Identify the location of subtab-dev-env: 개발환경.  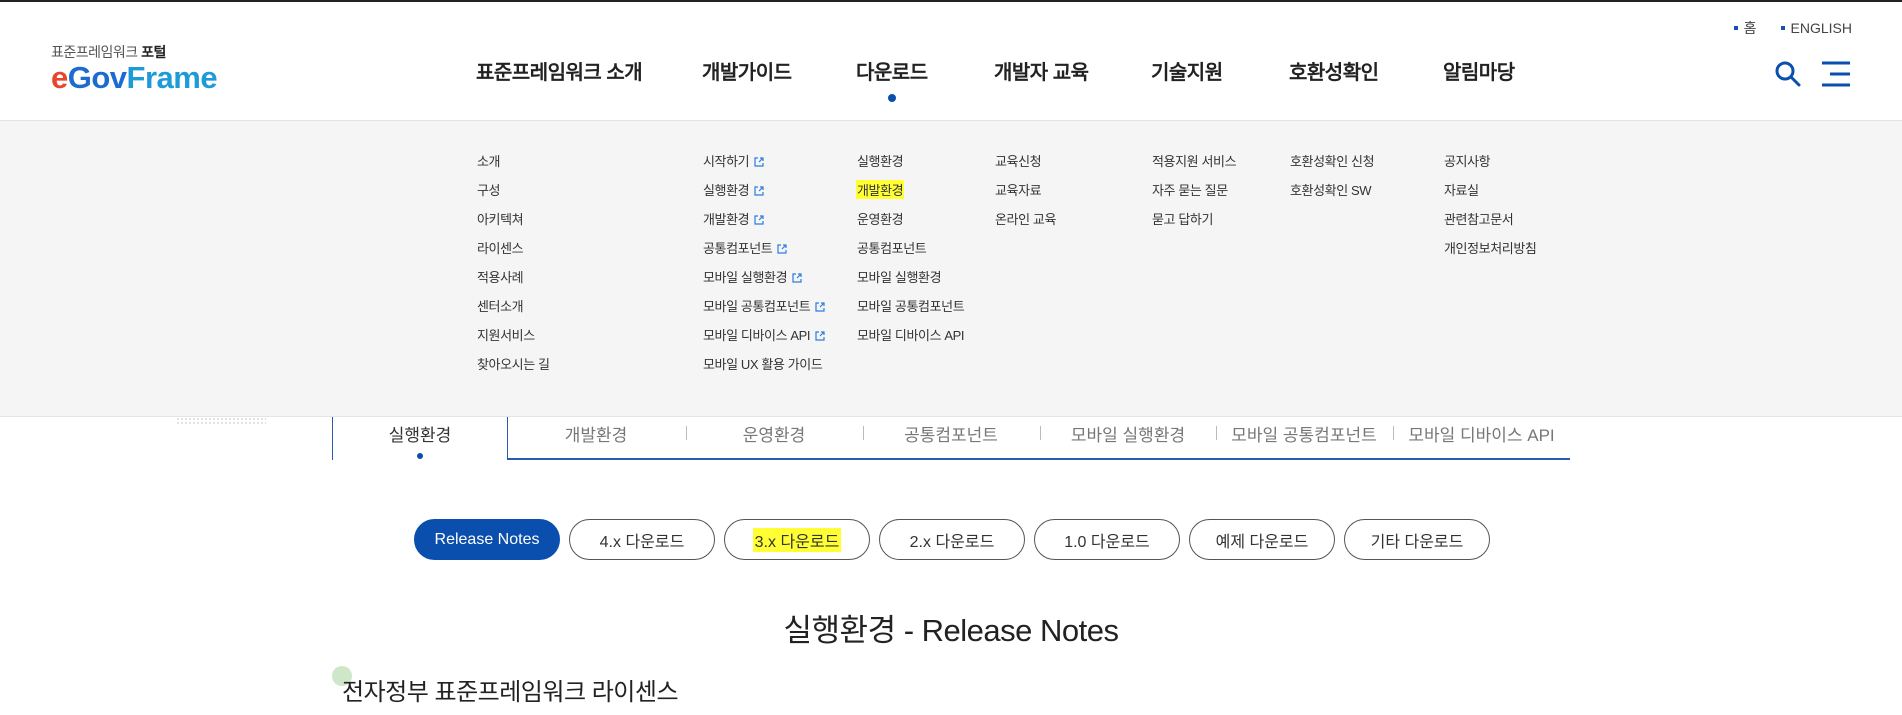
(596, 437).